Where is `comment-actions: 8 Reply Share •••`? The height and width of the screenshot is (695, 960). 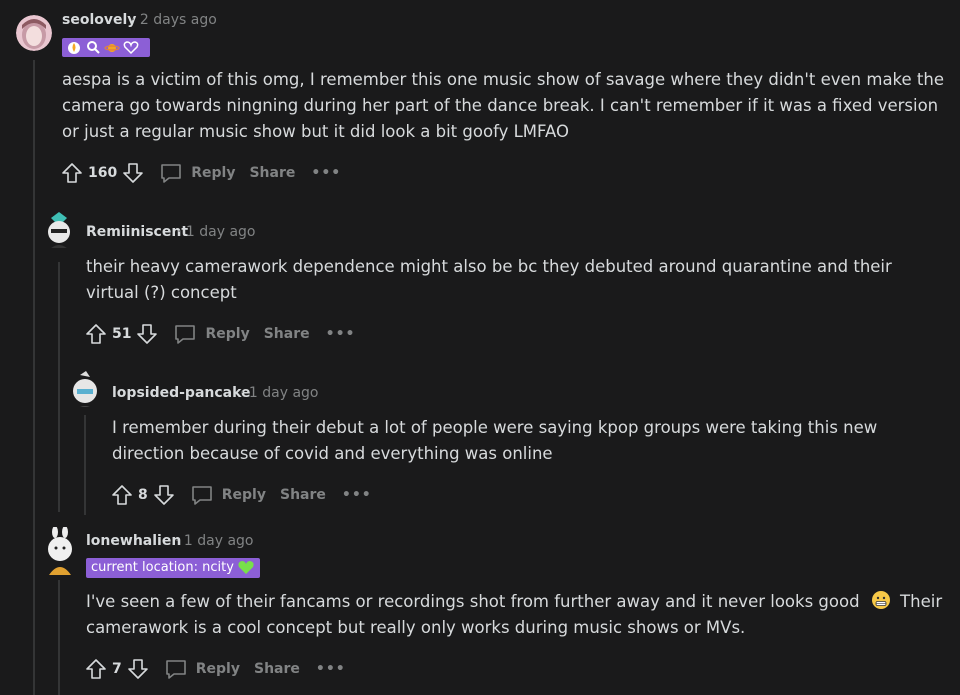 comment-actions: 8 Reply Share ••• is located at coordinates (241, 495).